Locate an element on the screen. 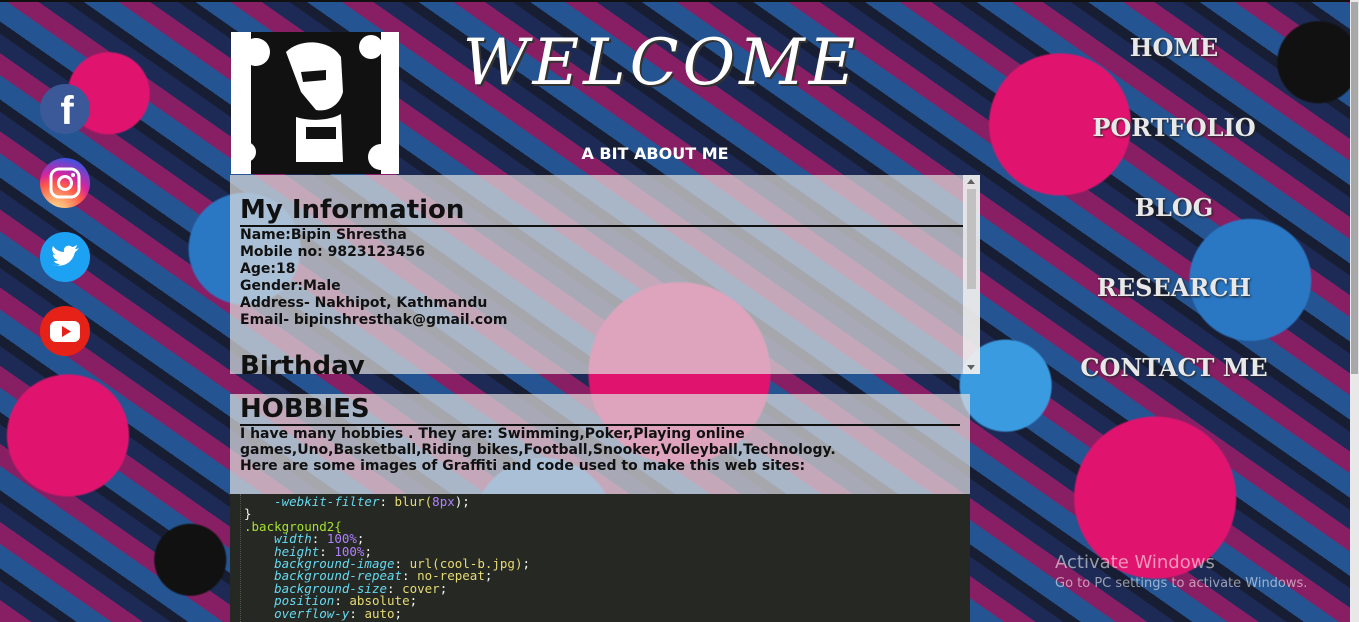 This screenshot has height=622, width=1359. nav-portfolio: PORTFOLIO is located at coordinates (1174, 127).